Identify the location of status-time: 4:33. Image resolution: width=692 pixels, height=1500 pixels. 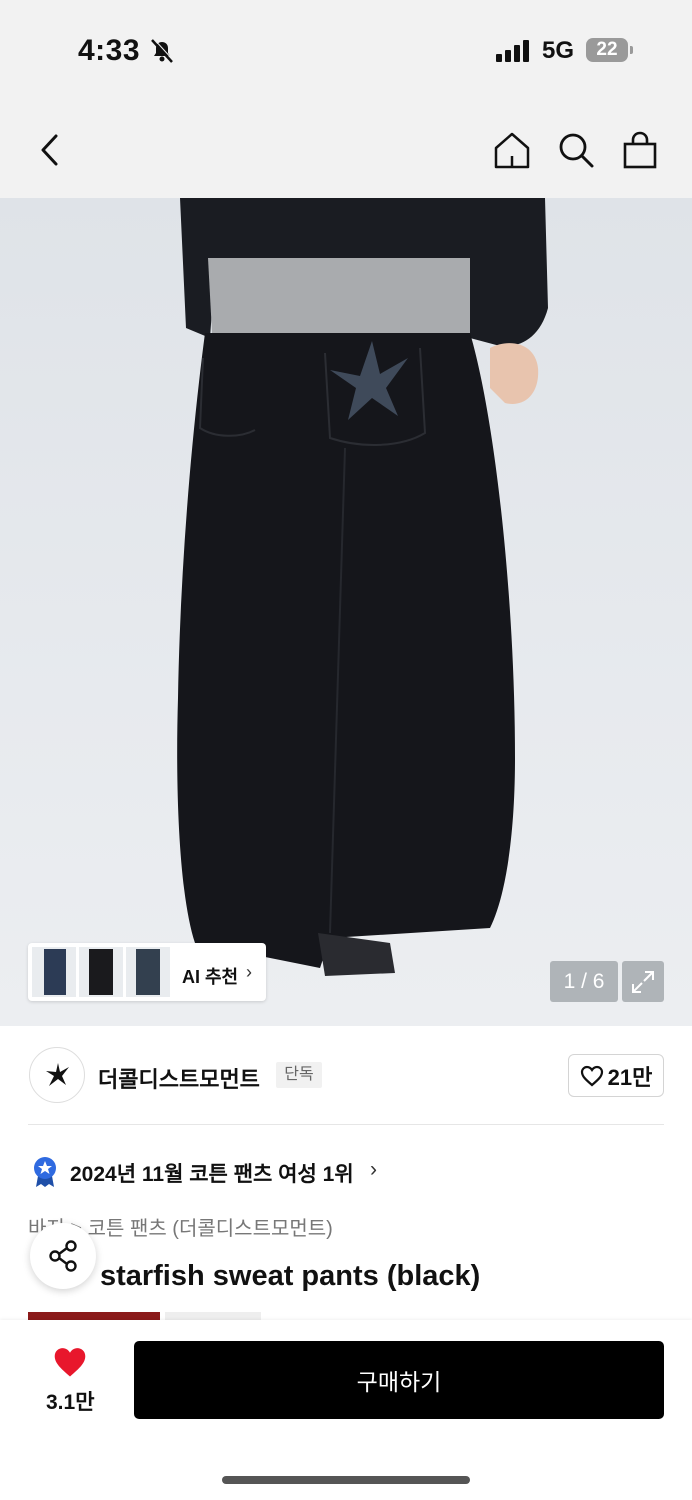
(109, 50).